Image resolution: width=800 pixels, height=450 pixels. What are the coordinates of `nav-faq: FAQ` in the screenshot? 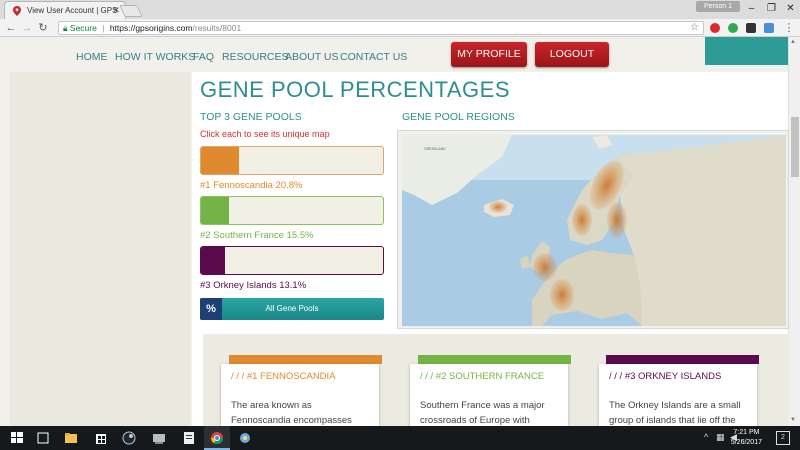 It's located at (203, 57).